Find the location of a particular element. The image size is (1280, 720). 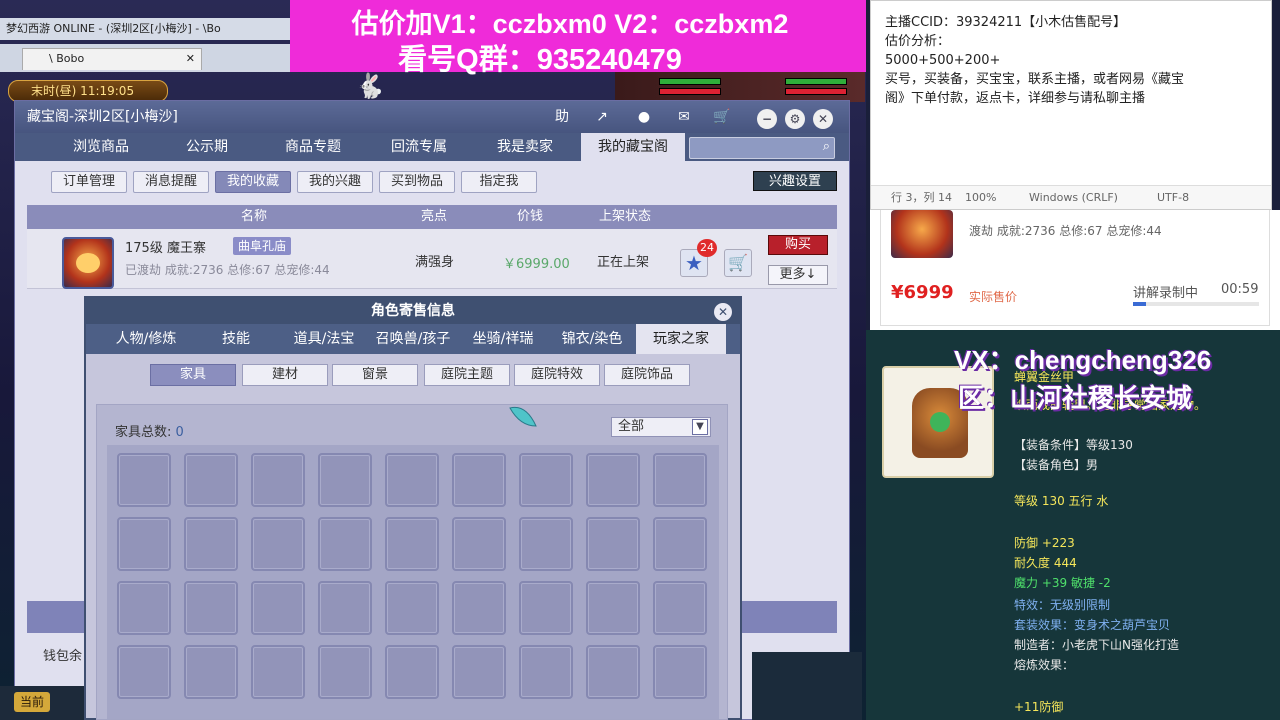

cursor-position: 行 3，列 14 is located at coordinates (921, 197).